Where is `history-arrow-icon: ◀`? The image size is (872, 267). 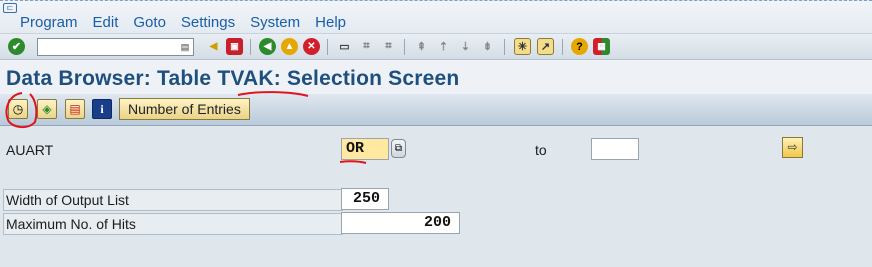
history-arrow-icon: ◀ is located at coordinates (213, 46).